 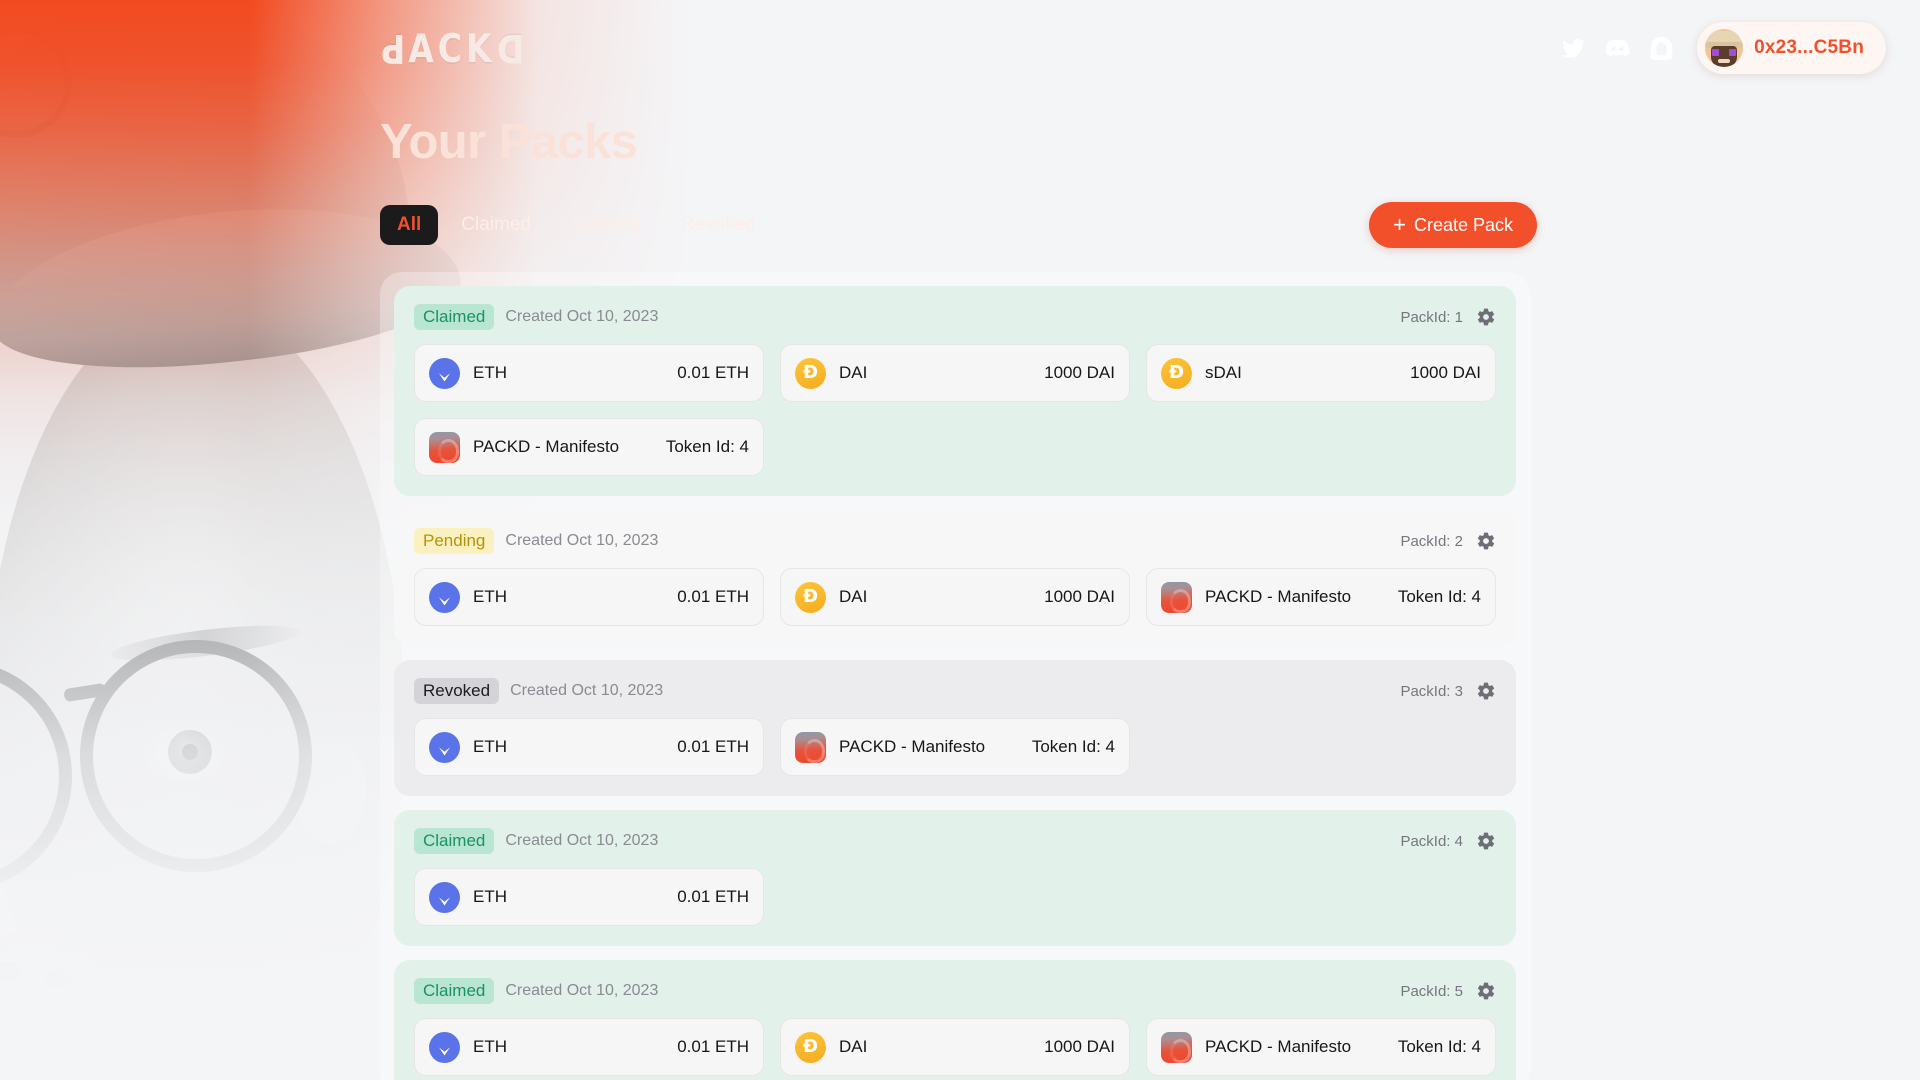 What do you see at coordinates (1724, 48) in the screenshot?
I see `avatar` at bounding box center [1724, 48].